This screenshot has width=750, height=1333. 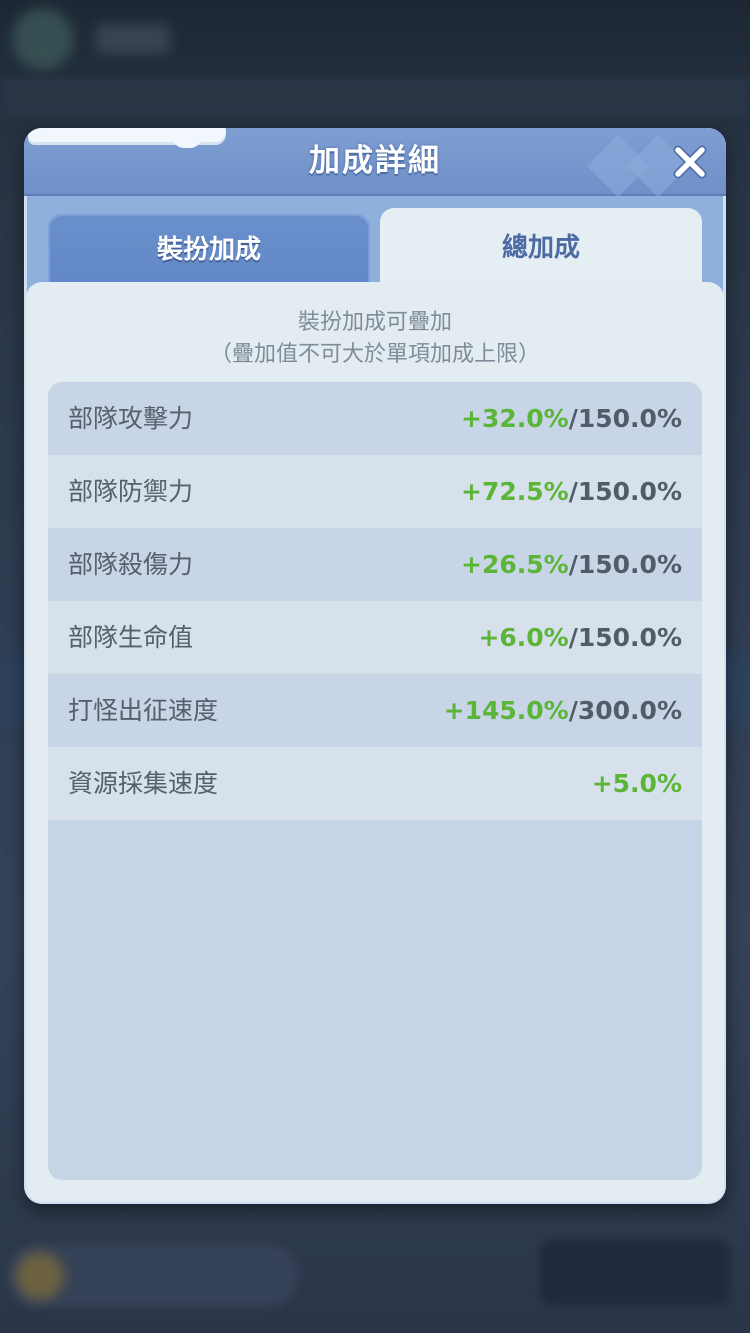 I want to click on stat-value: +32.0%/150.0%, so click(x=571, y=418).